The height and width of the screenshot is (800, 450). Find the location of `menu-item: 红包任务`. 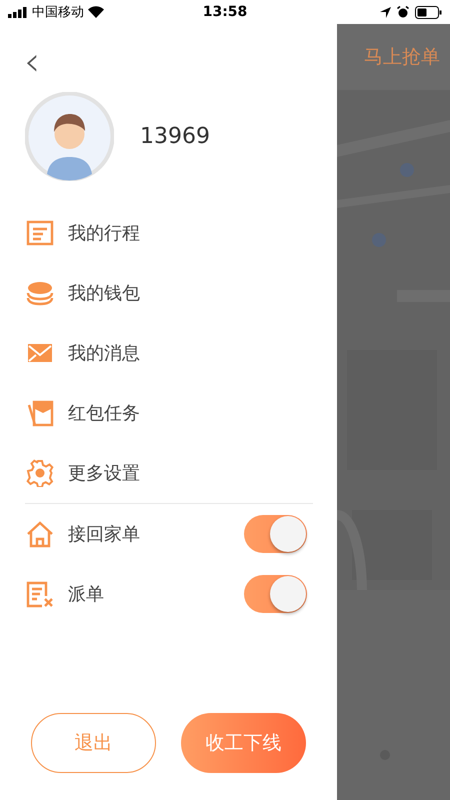

menu-item: 红包任务 is located at coordinates (168, 413).